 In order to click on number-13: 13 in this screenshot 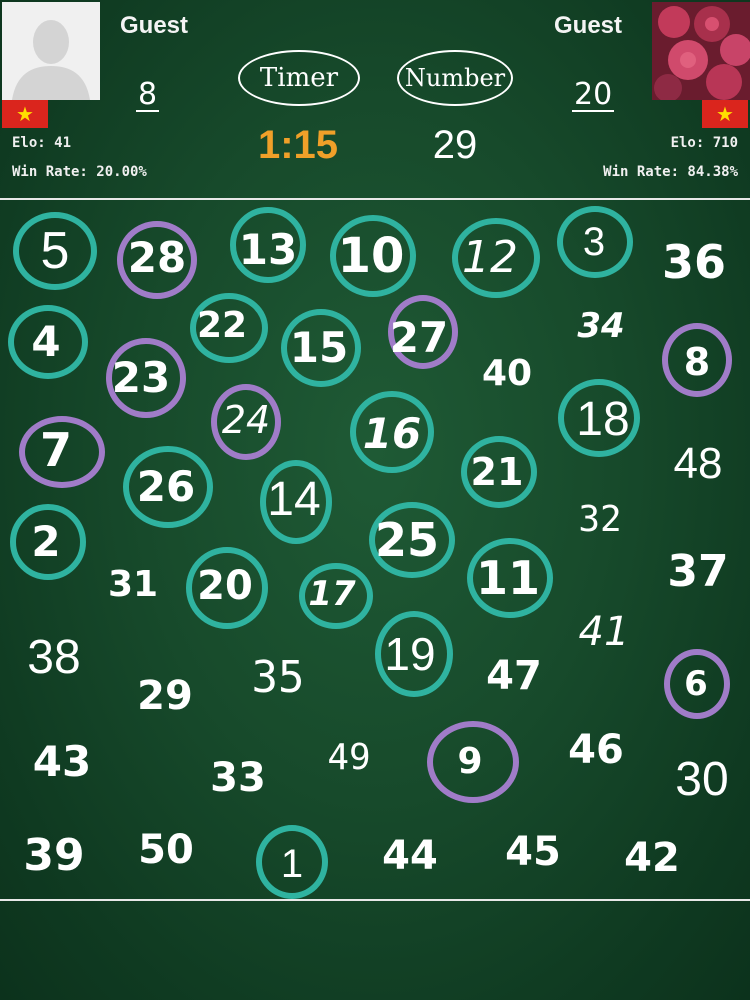, I will do `click(268, 250)`.